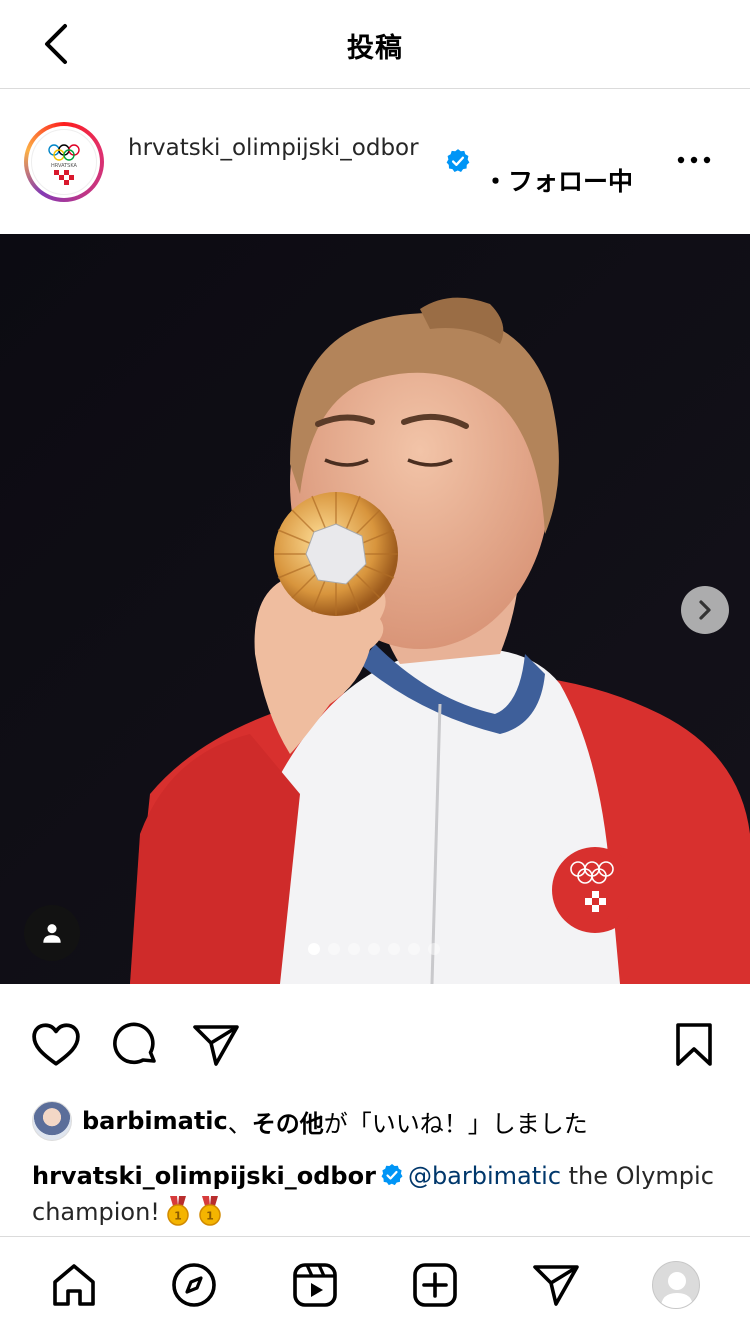  Describe the element at coordinates (204, 1176) in the screenshot. I see `caption-username: hrvatski_olimpijski_odbor` at that location.